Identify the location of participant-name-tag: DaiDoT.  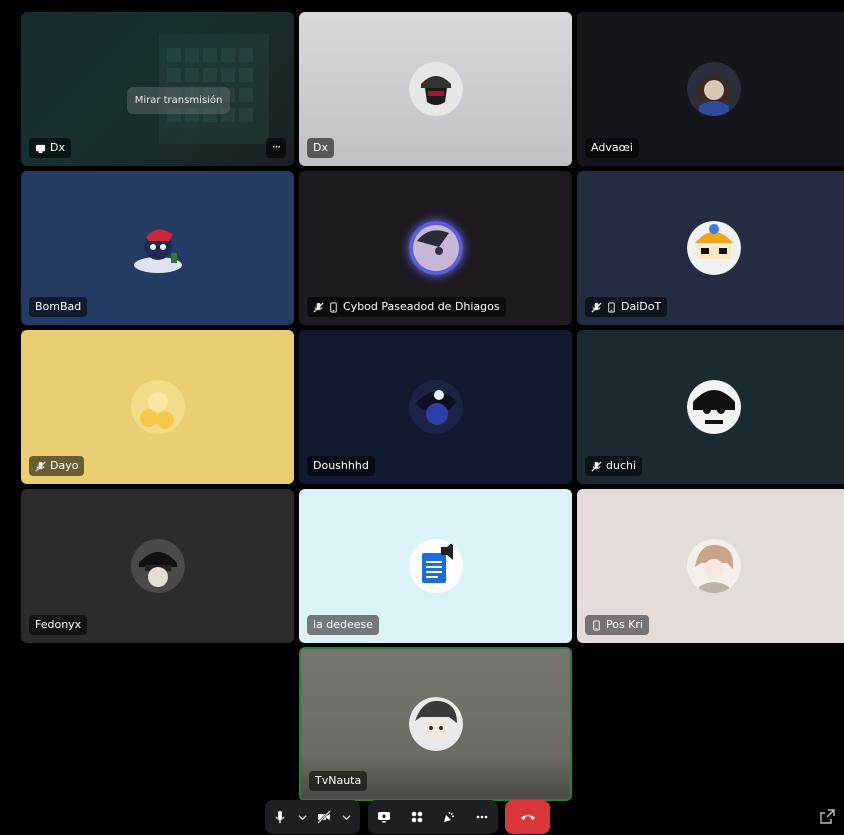
(626, 307).